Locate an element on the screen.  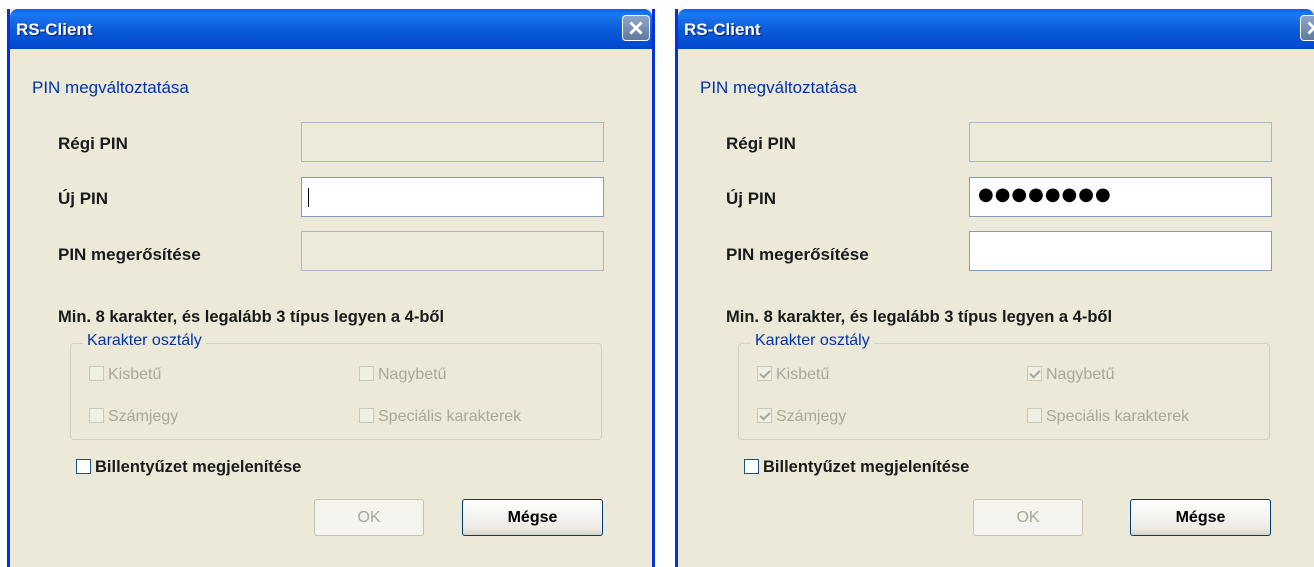
new-pin-field: ●●●●●●●● is located at coordinates (1120, 197).